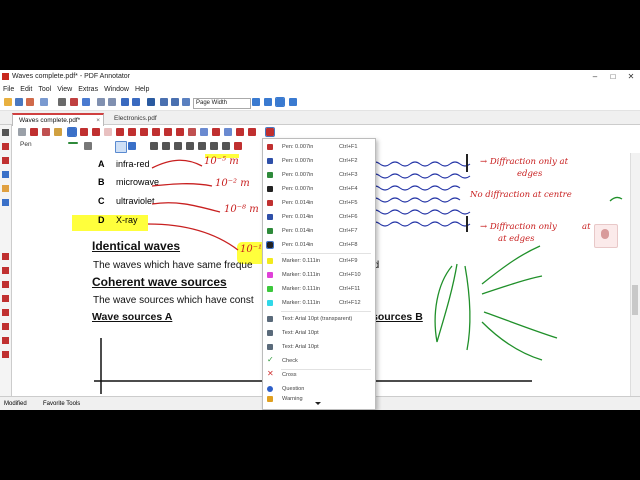 This screenshot has width=640, height=480. I want to click on cross-tool-icon, so click(252, 132).